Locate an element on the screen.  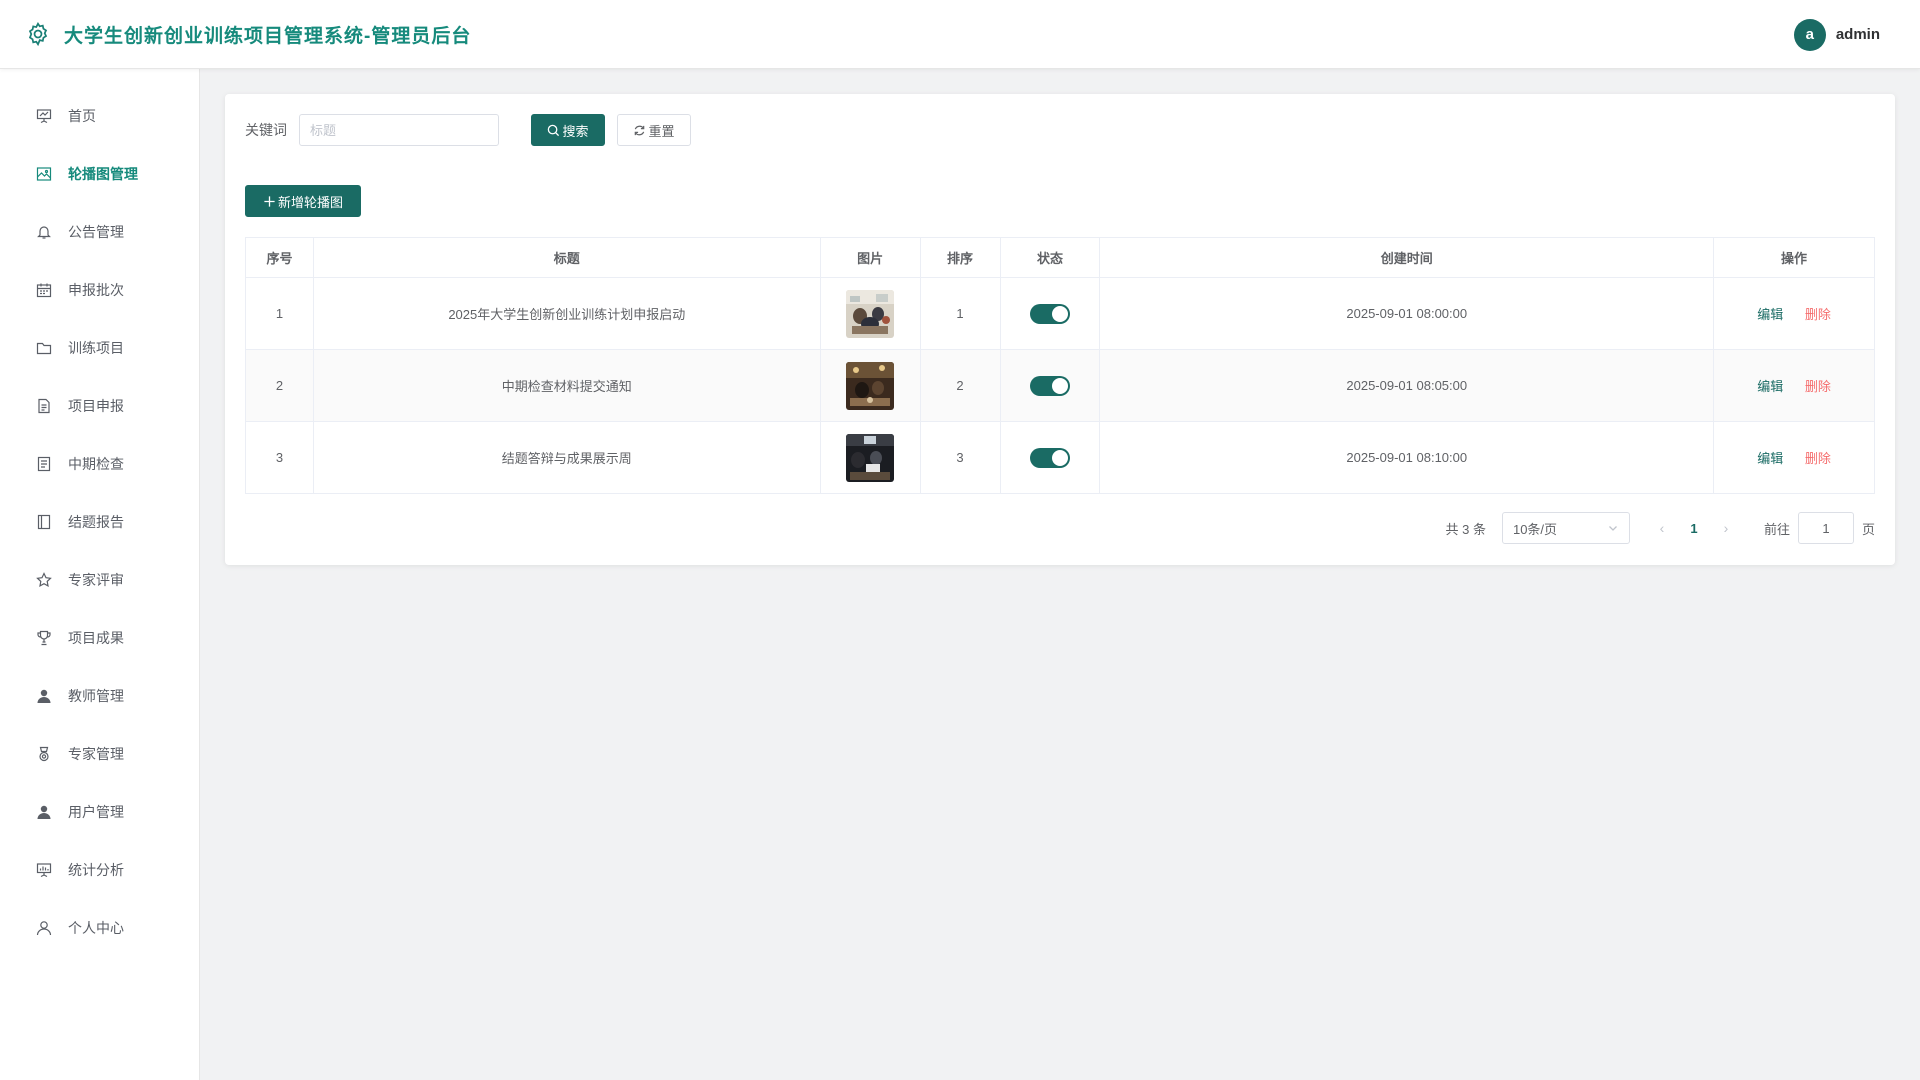
plus-icon is located at coordinates (269, 201).